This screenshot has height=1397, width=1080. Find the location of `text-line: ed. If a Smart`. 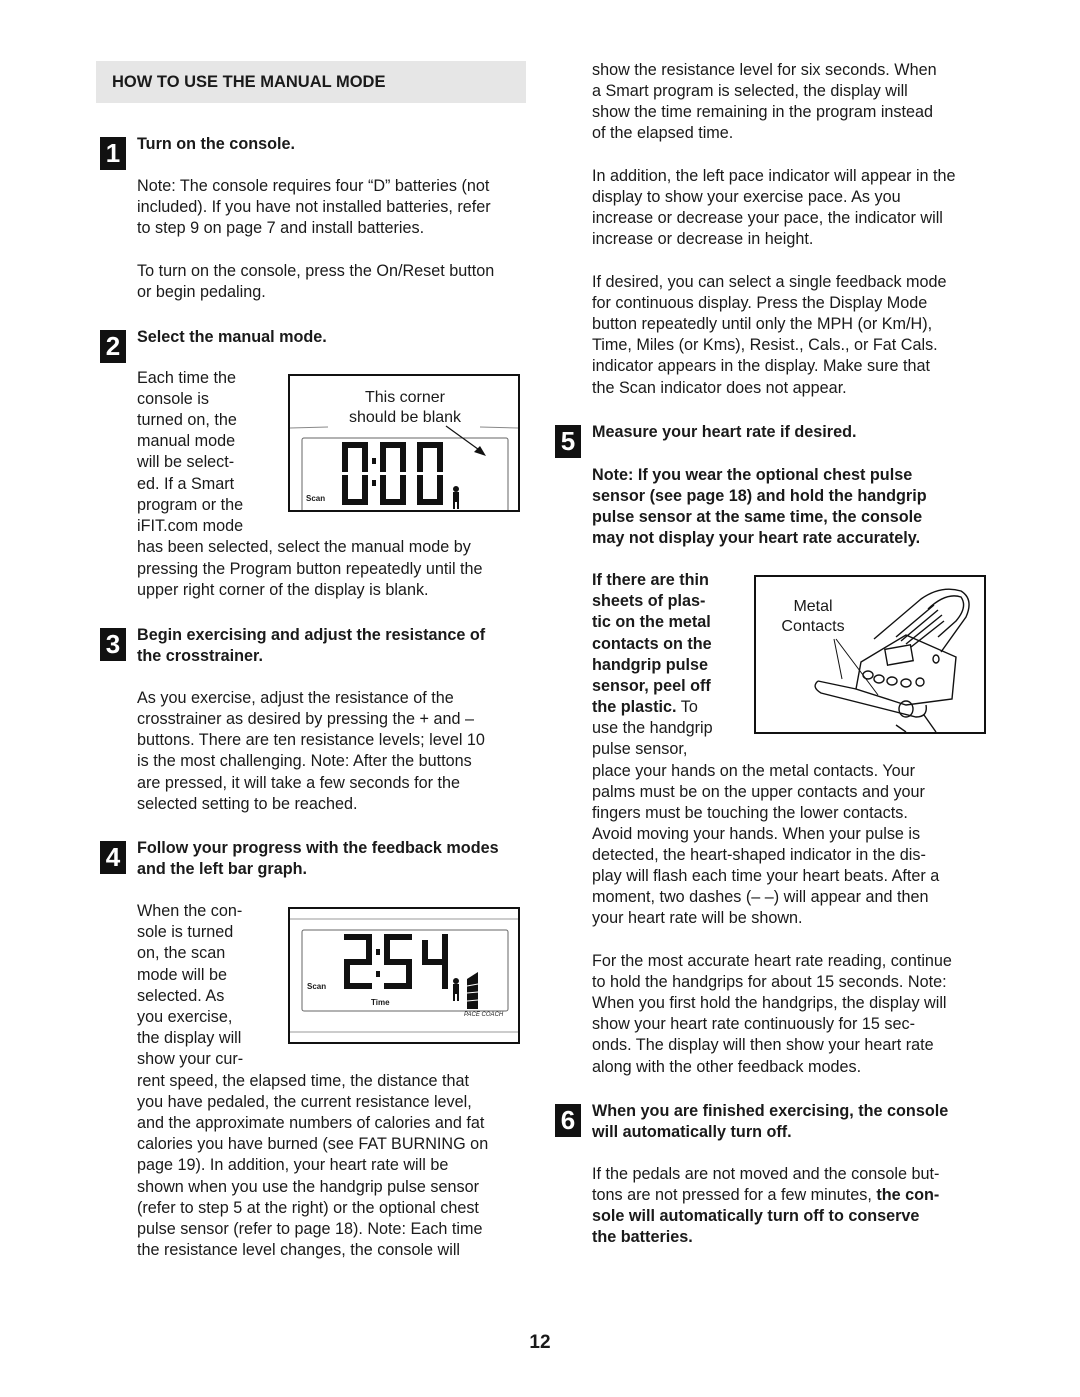

text-line: ed. If a Smart is located at coordinates (186, 484).